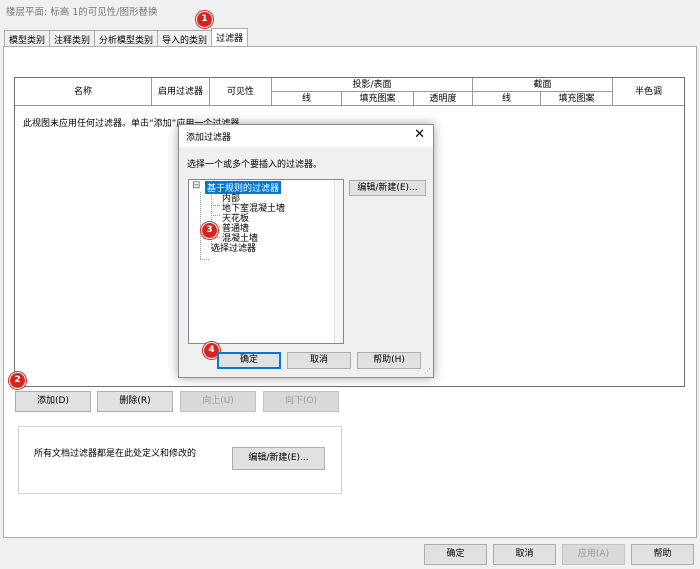 The height and width of the screenshot is (569, 700). What do you see at coordinates (524, 554) in the screenshot?
I see `cancel-button: 取消` at bounding box center [524, 554].